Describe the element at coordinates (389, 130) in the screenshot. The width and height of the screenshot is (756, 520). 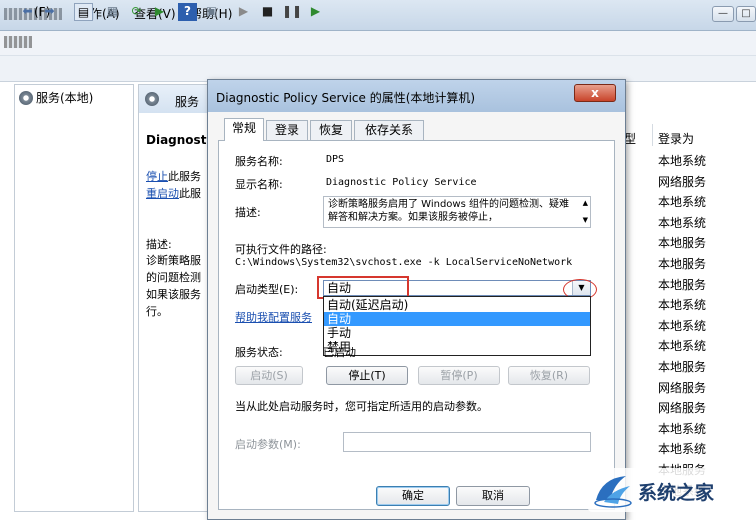
I see `tab-dependencies: 依存关系` at that location.